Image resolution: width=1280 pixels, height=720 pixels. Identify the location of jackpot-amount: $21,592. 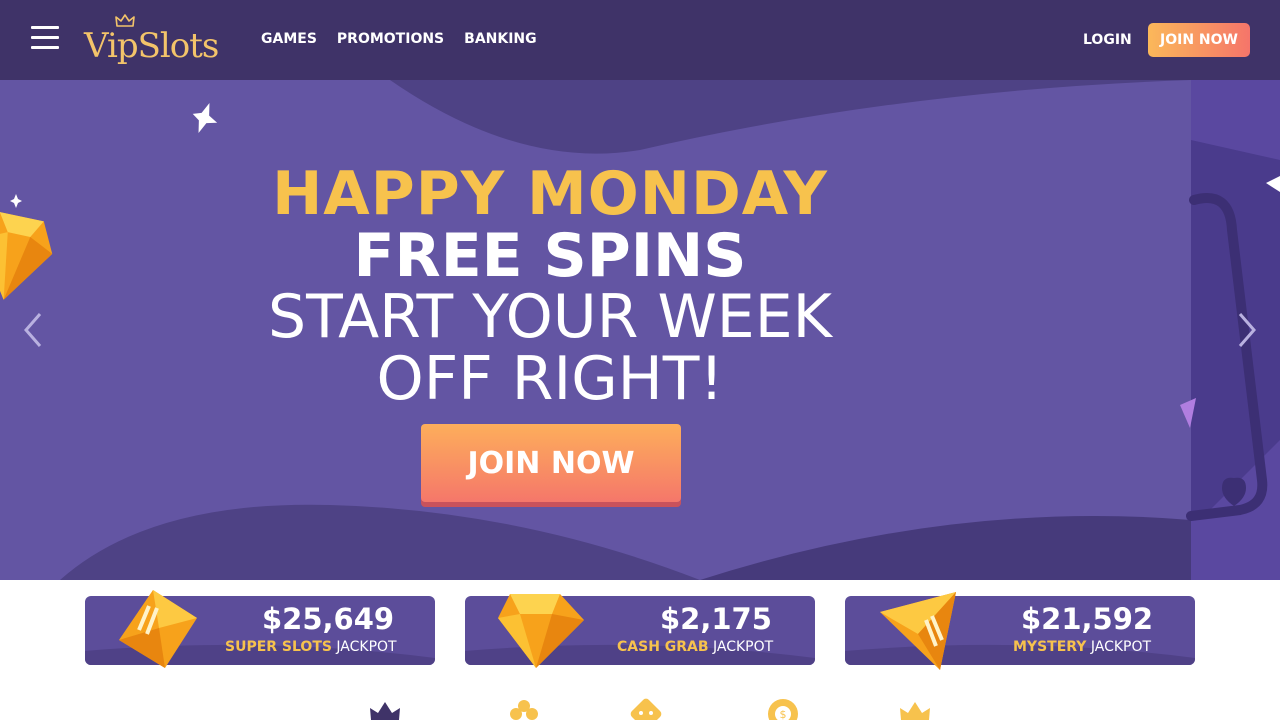
(1087, 619).